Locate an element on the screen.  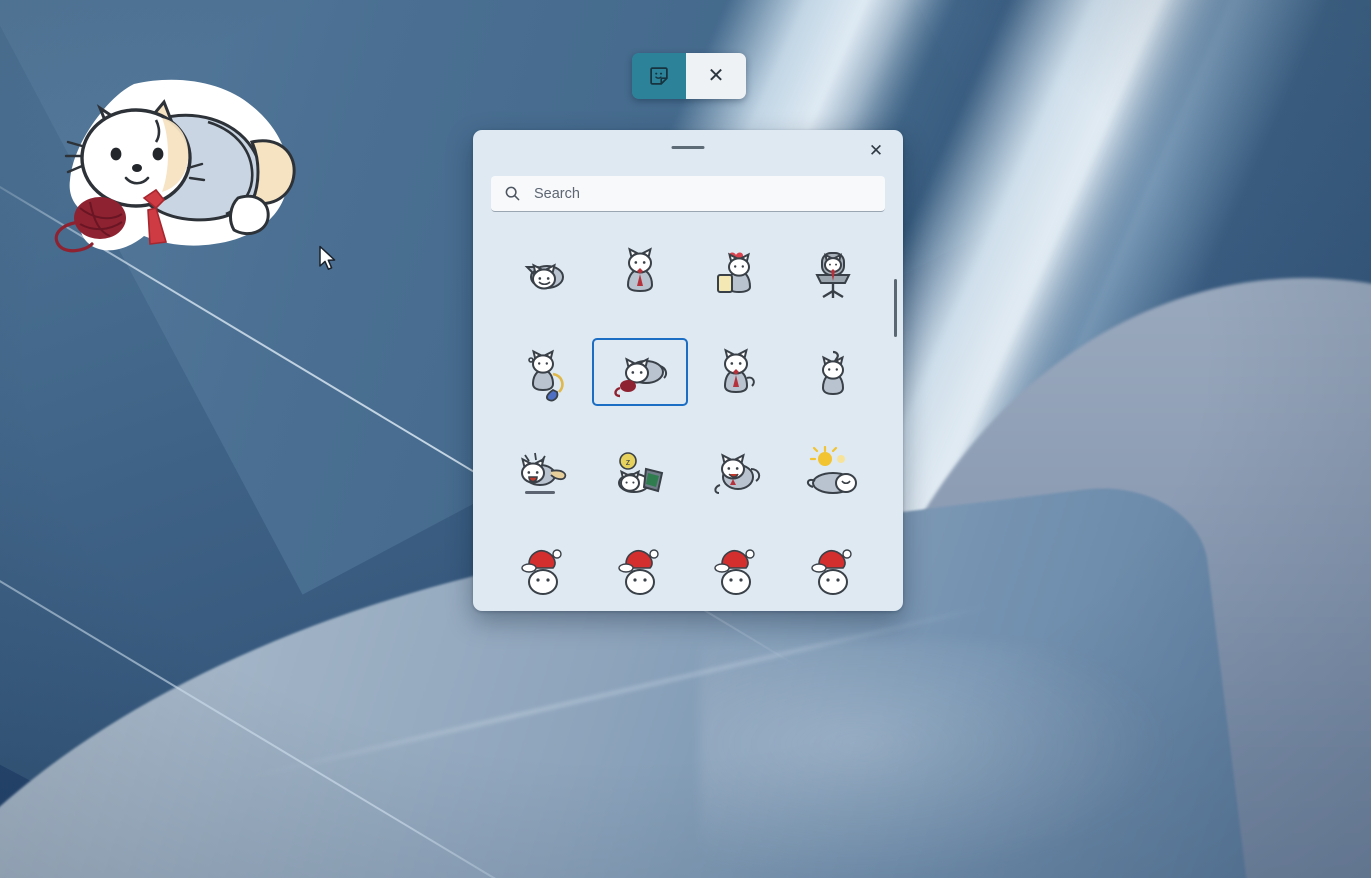
cat-santa-hat-c-icon is located at coordinates (734, 572).